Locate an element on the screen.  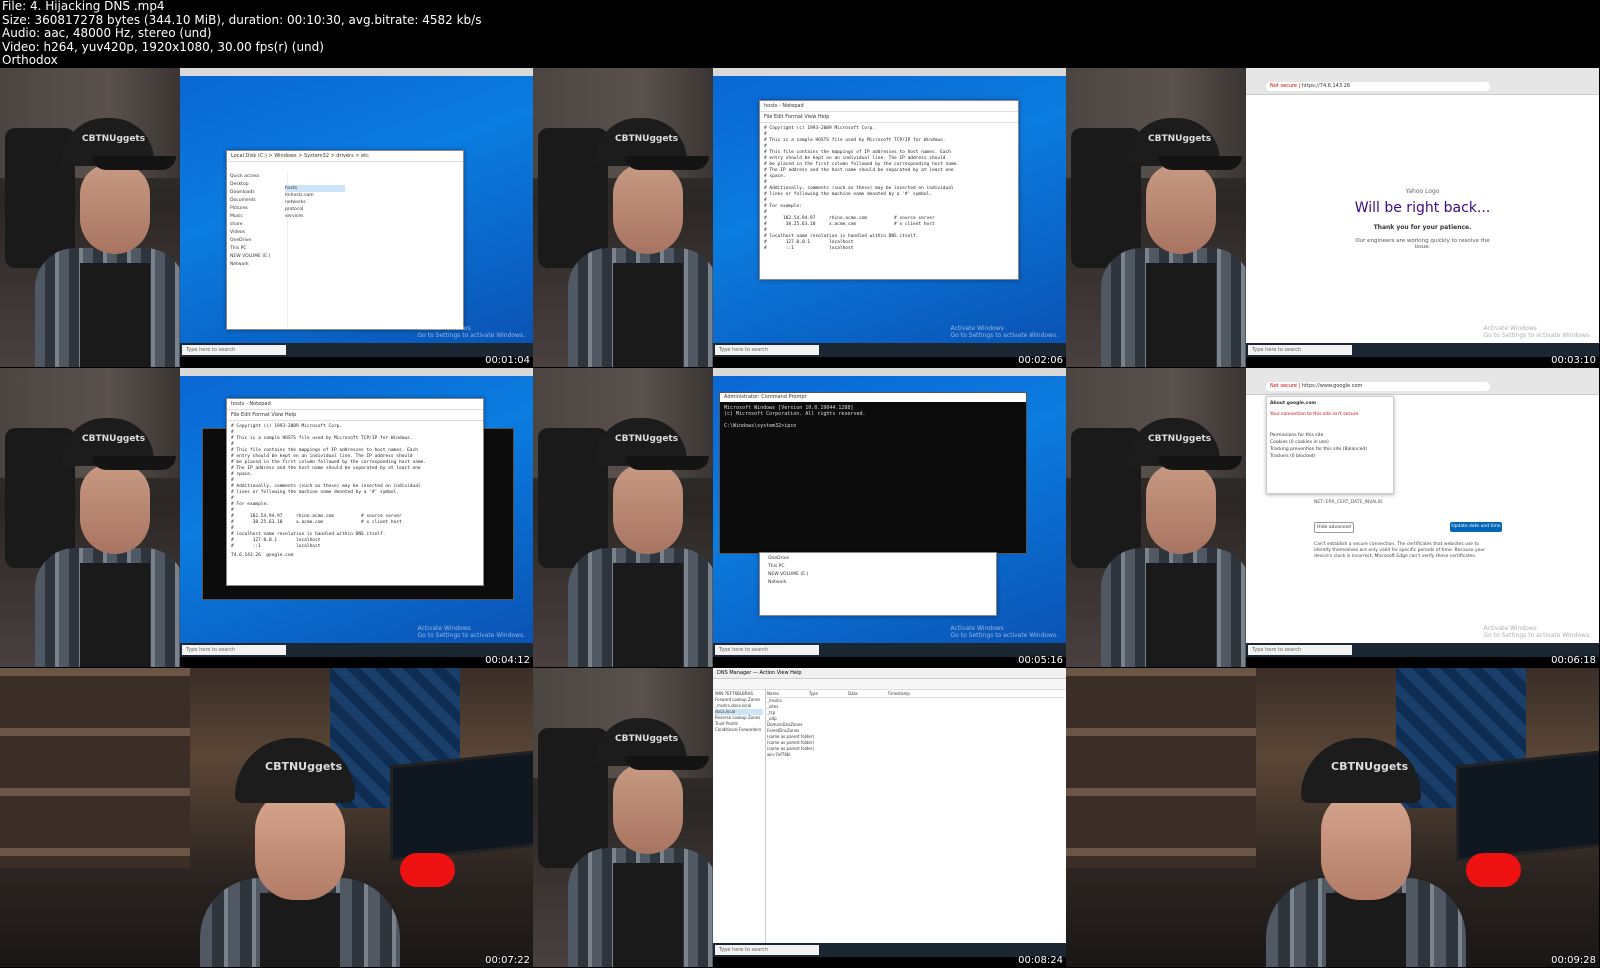
webcam-room-view: CBTNUggets is located at coordinates (1332, 817).